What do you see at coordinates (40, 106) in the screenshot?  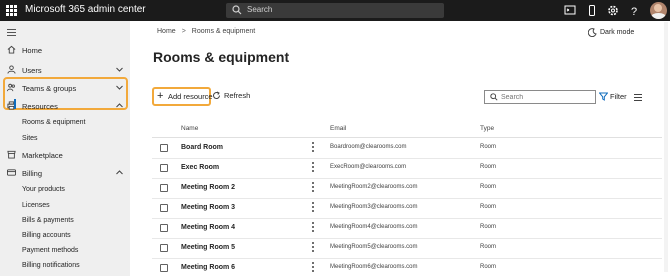 I see `sidebar-item-label: Resources` at bounding box center [40, 106].